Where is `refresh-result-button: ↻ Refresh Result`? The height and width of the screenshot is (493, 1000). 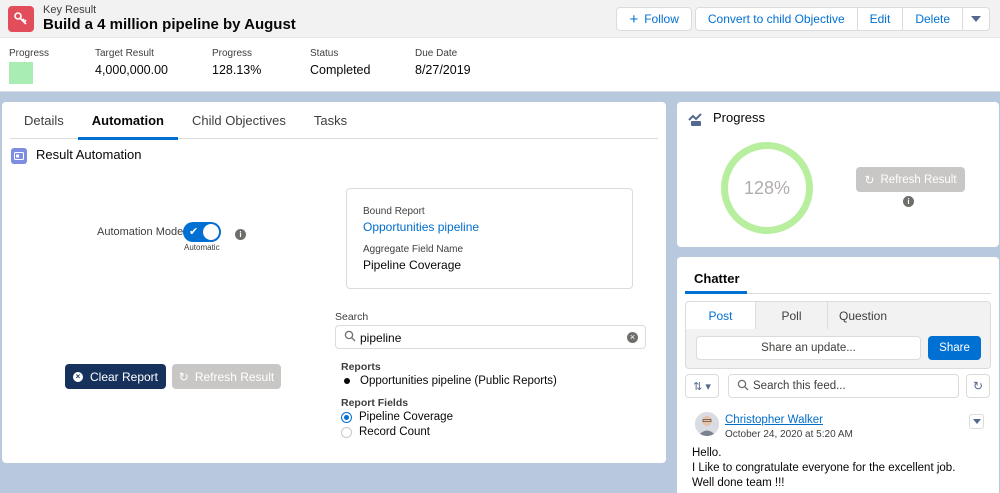
refresh-result-button: ↻ Refresh Result is located at coordinates (226, 376).